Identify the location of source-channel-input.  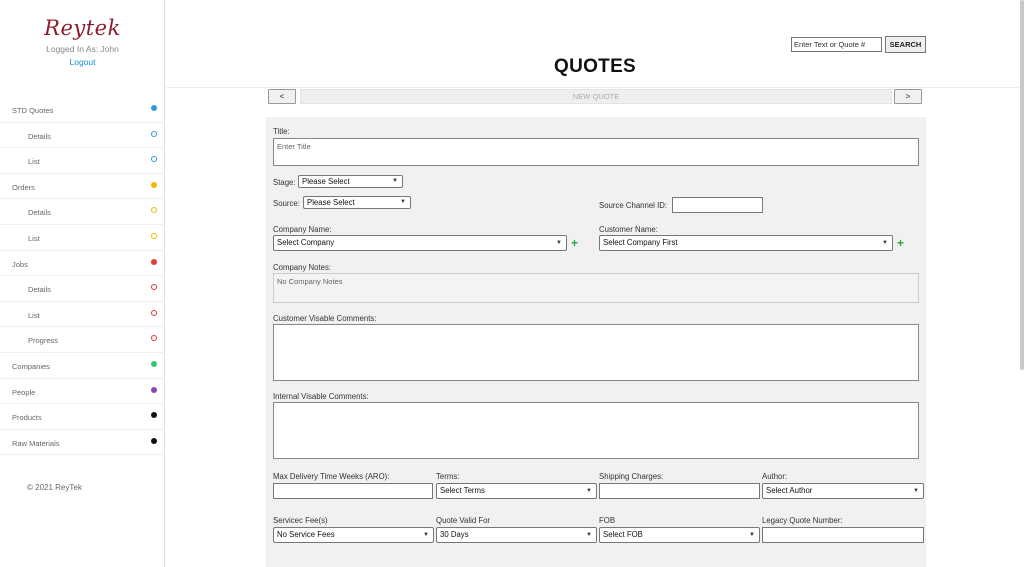
(717, 205).